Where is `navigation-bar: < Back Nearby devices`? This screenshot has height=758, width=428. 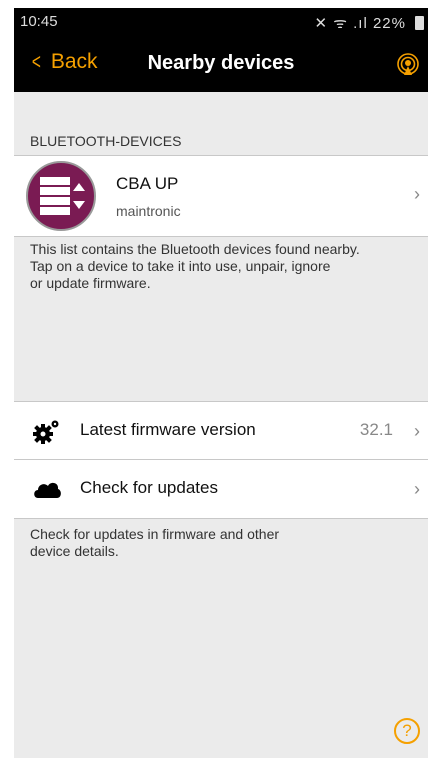 navigation-bar: < Back Nearby devices is located at coordinates (221, 64).